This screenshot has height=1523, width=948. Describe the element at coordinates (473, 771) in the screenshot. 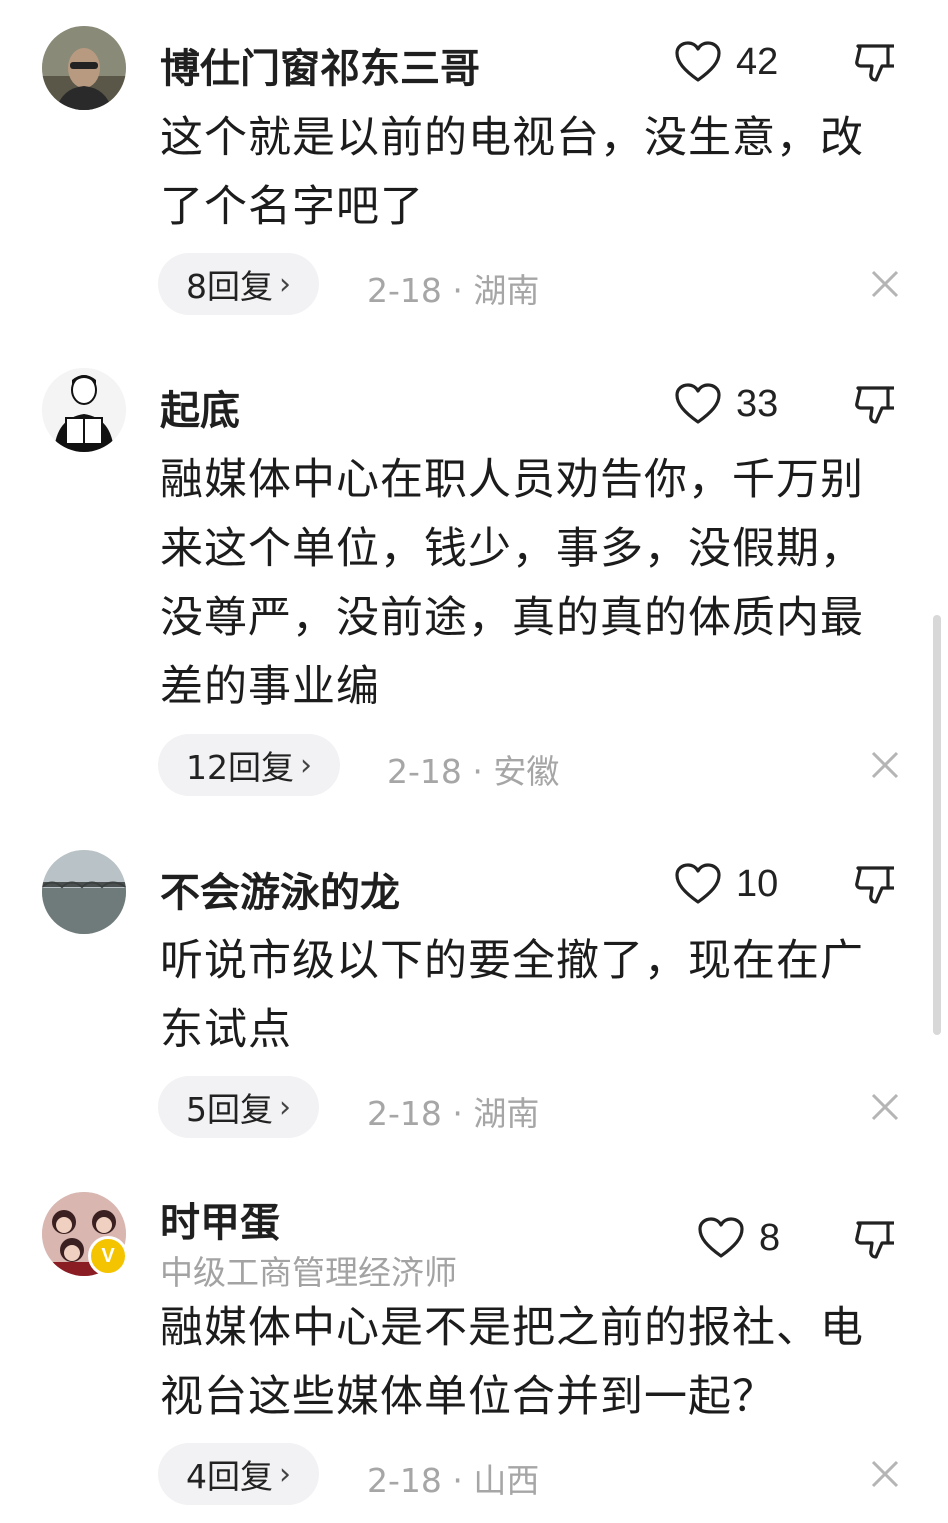

I see `comment-meta: 2-18 · 安徽` at that location.